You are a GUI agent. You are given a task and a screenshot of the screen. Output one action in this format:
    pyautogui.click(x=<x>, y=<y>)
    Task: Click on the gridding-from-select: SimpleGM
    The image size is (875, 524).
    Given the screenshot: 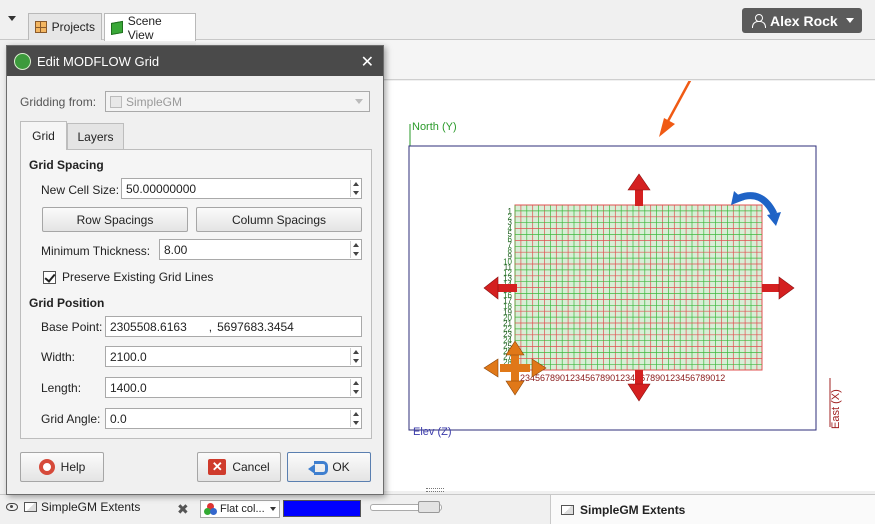 What is the action you would take?
    pyautogui.click(x=237, y=101)
    